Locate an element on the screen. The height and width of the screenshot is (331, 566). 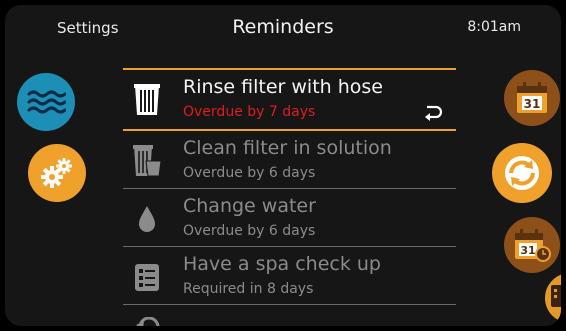
top-bar: Settings Reminders 8:01am is located at coordinates (283, 28).